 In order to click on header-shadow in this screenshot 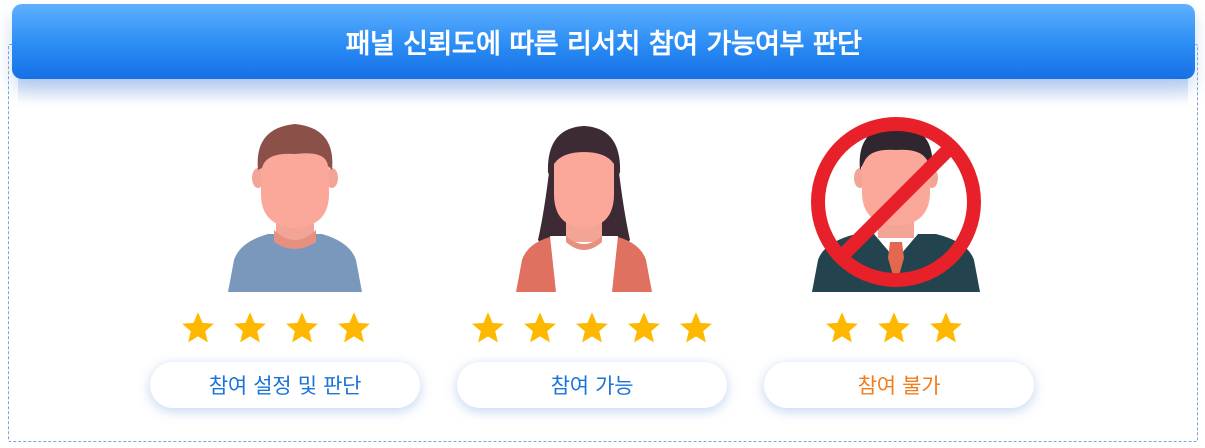, I will do `click(603, 92)`.